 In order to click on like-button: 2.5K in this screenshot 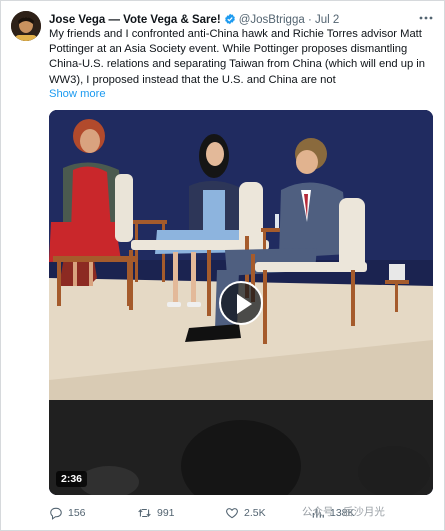, I will do `click(245, 513)`.